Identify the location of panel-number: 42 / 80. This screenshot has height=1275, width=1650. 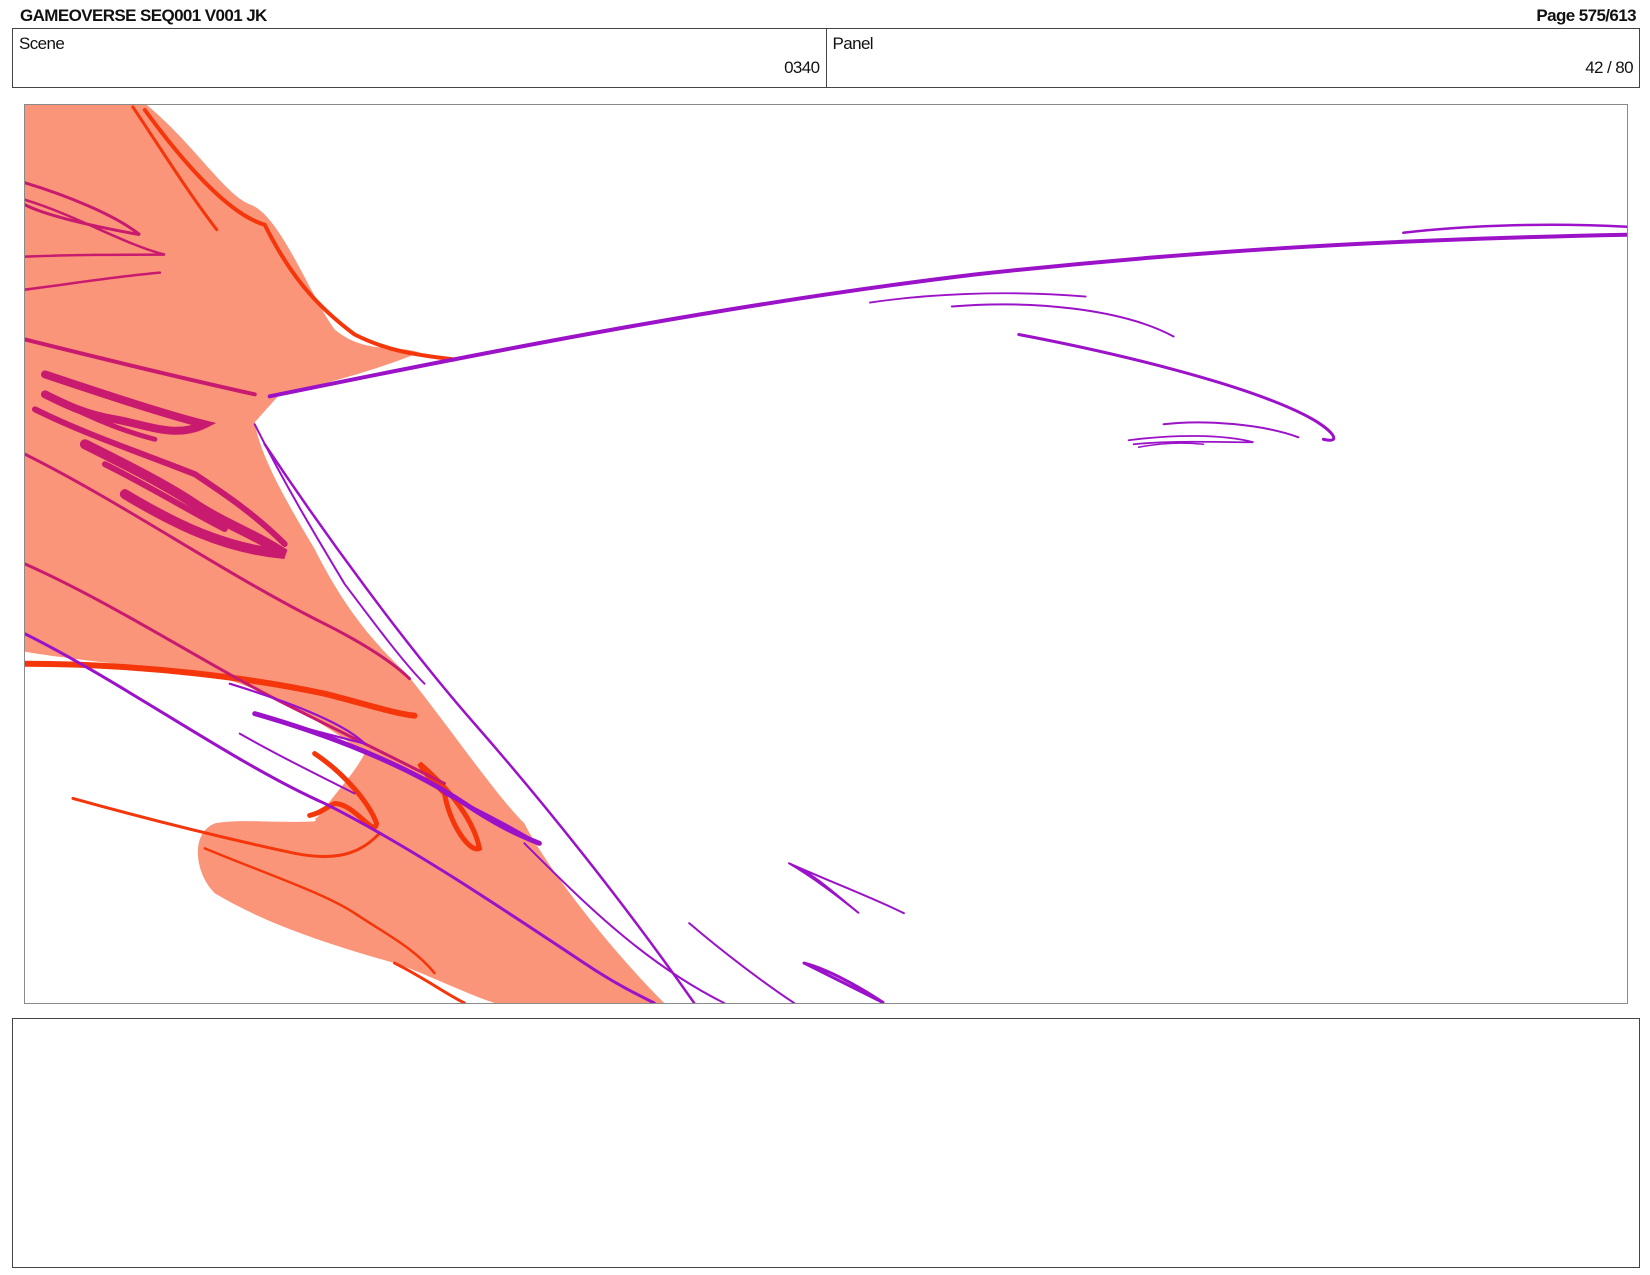
(1609, 67).